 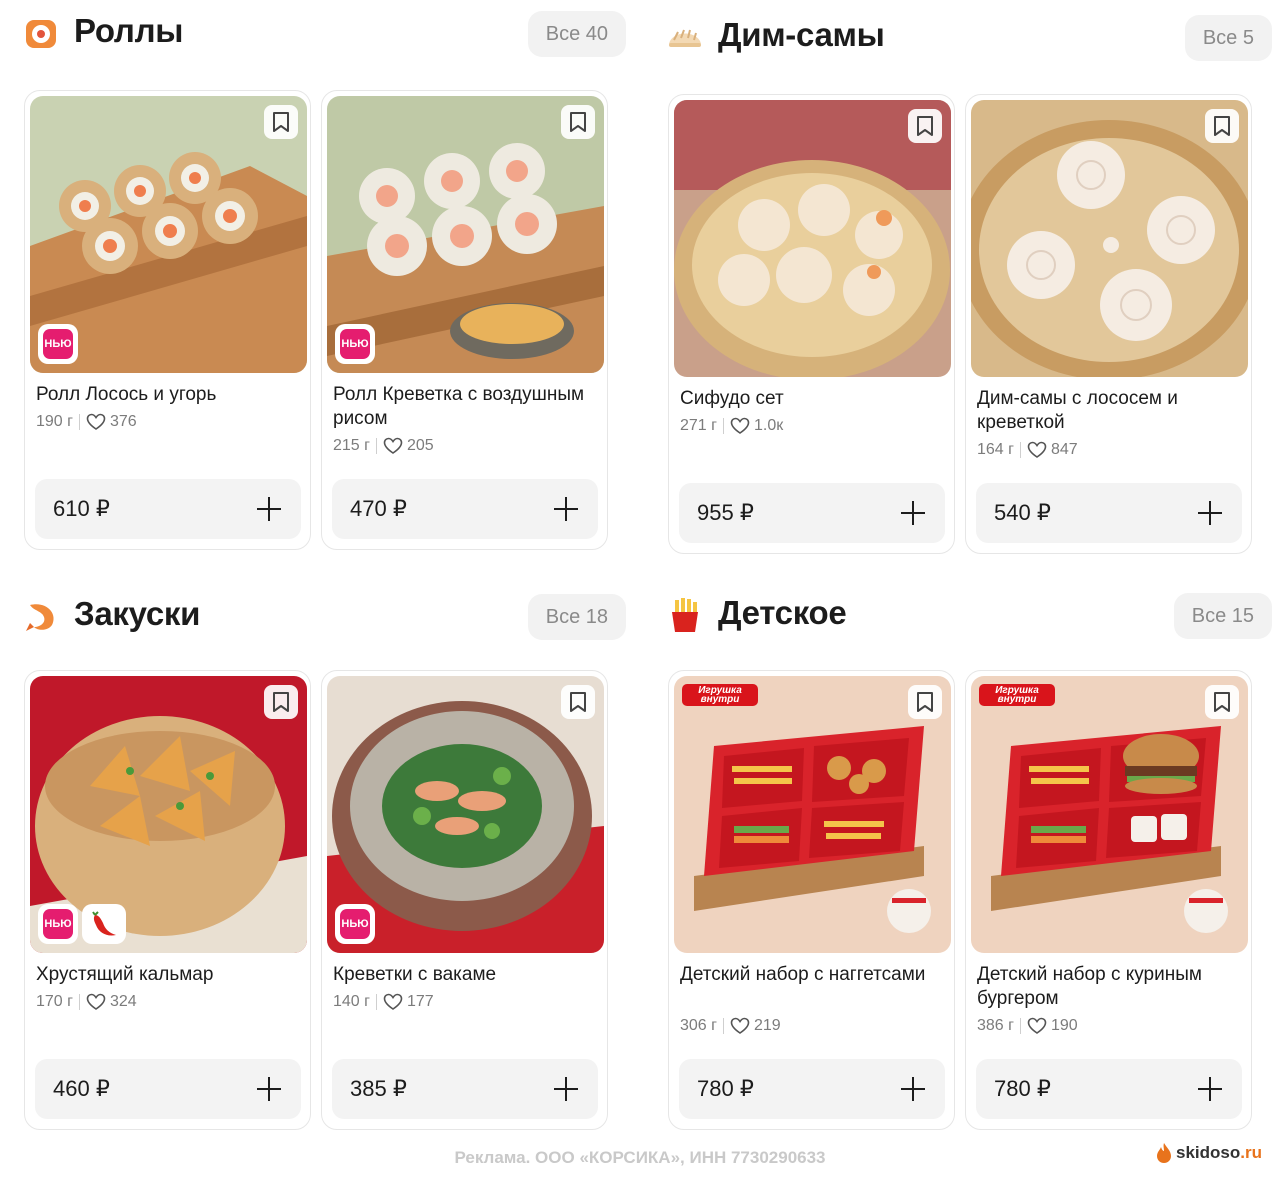 What do you see at coordinates (1109, 513) in the screenshot?
I see `add-to-cart-bar: 540 ₽` at bounding box center [1109, 513].